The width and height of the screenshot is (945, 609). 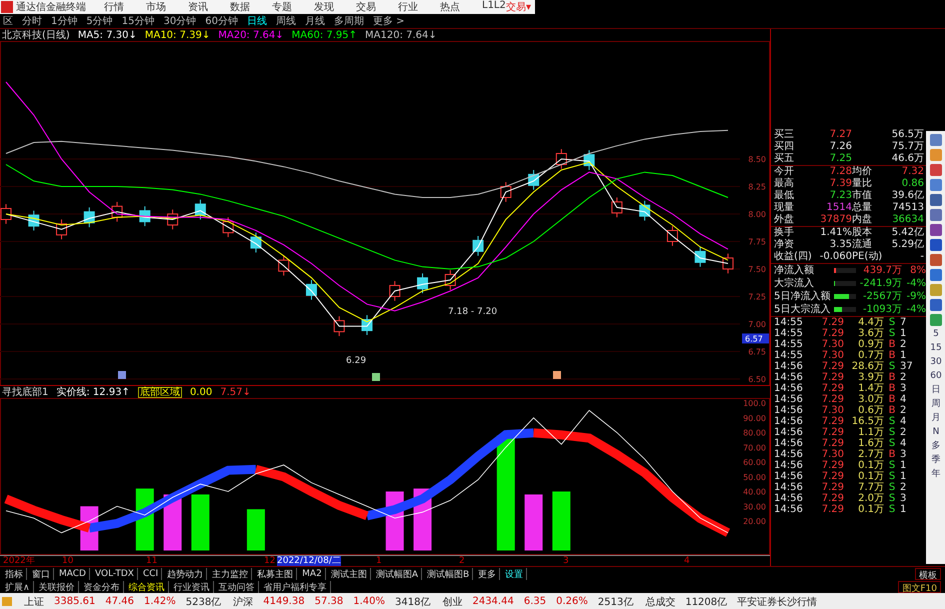 I want to click on menu-item: 行业, so click(x=408, y=7).